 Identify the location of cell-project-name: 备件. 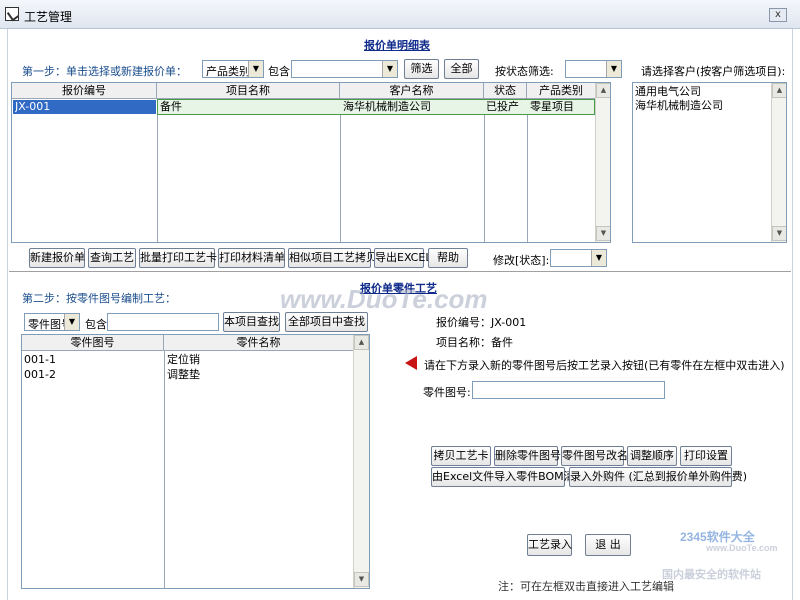
(171, 106).